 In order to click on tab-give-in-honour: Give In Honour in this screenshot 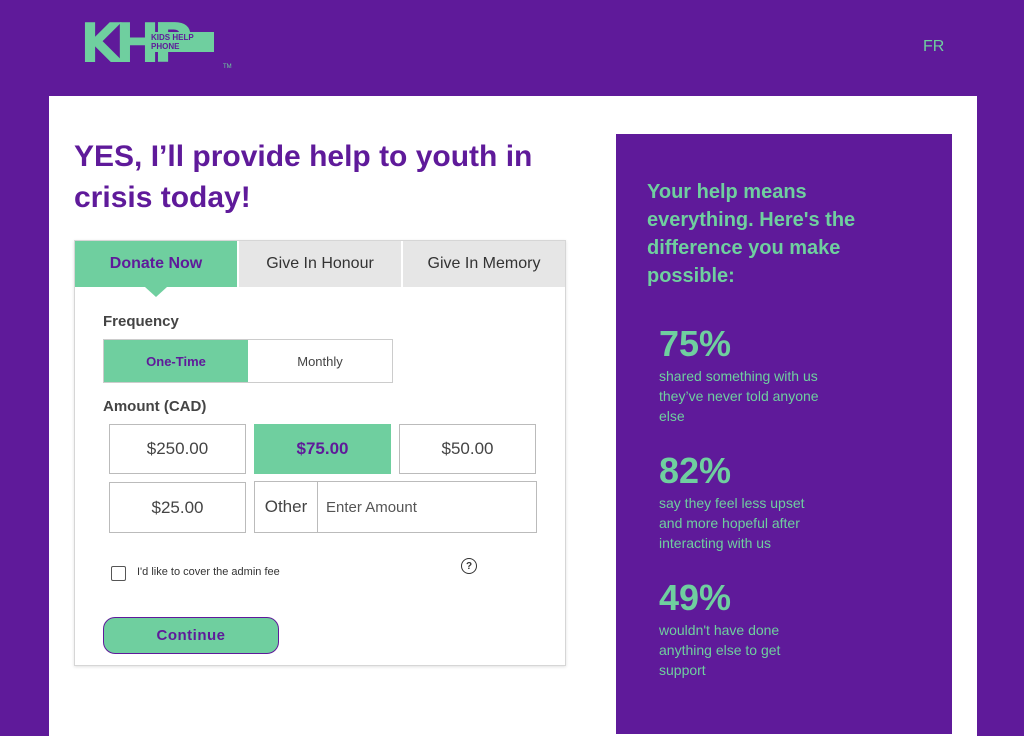, I will do `click(319, 264)`.